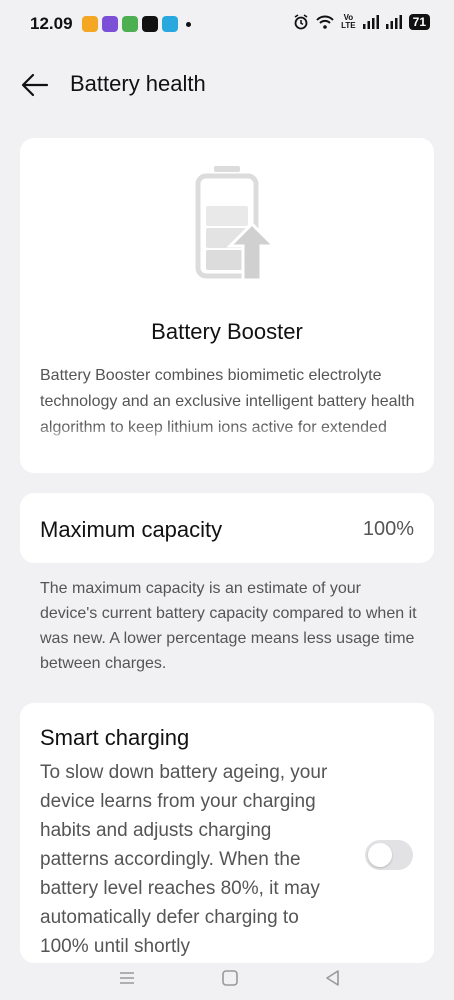 This screenshot has height=1000, width=454. I want to click on more-notifications-icon, so click(188, 24).